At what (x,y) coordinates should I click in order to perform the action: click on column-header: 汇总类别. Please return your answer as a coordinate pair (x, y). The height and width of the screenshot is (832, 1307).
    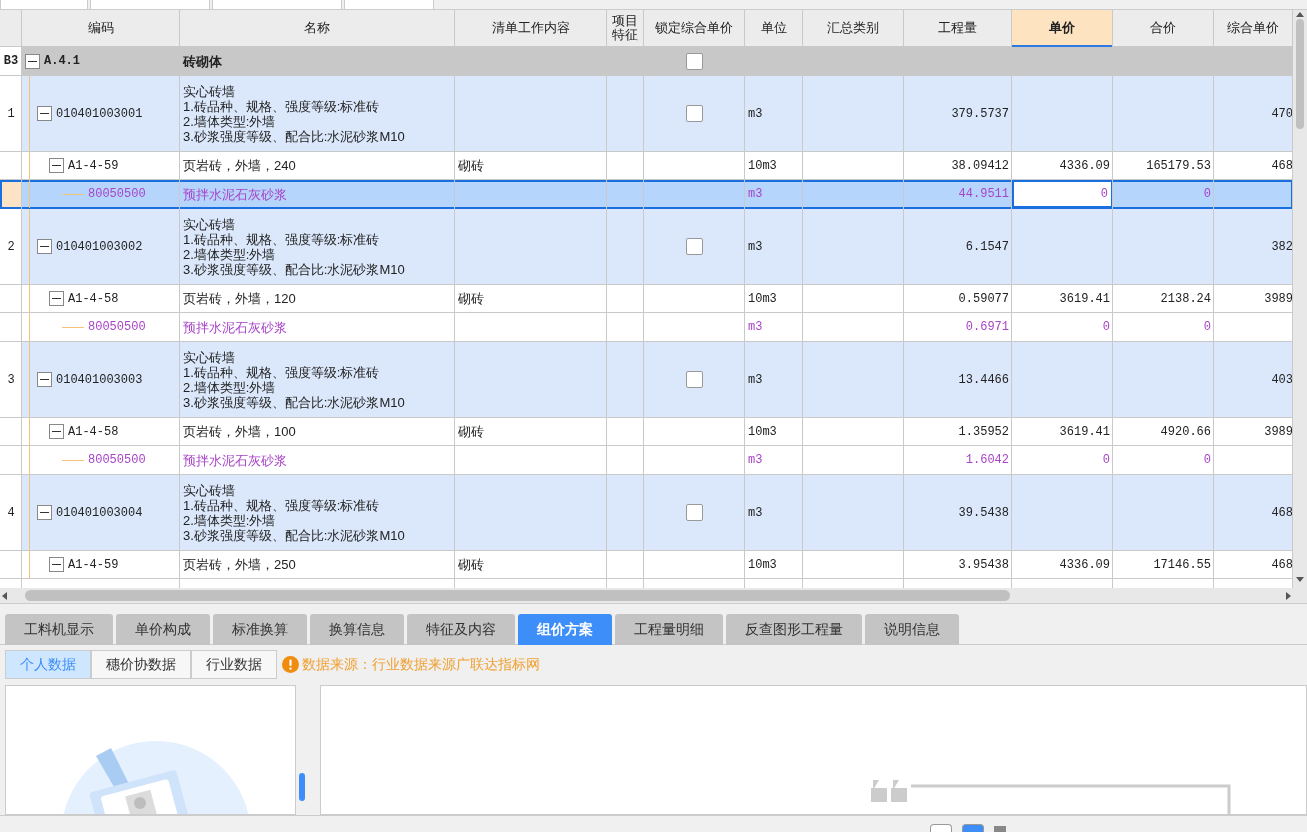
    Looking at the image, I should click on (853, 28).